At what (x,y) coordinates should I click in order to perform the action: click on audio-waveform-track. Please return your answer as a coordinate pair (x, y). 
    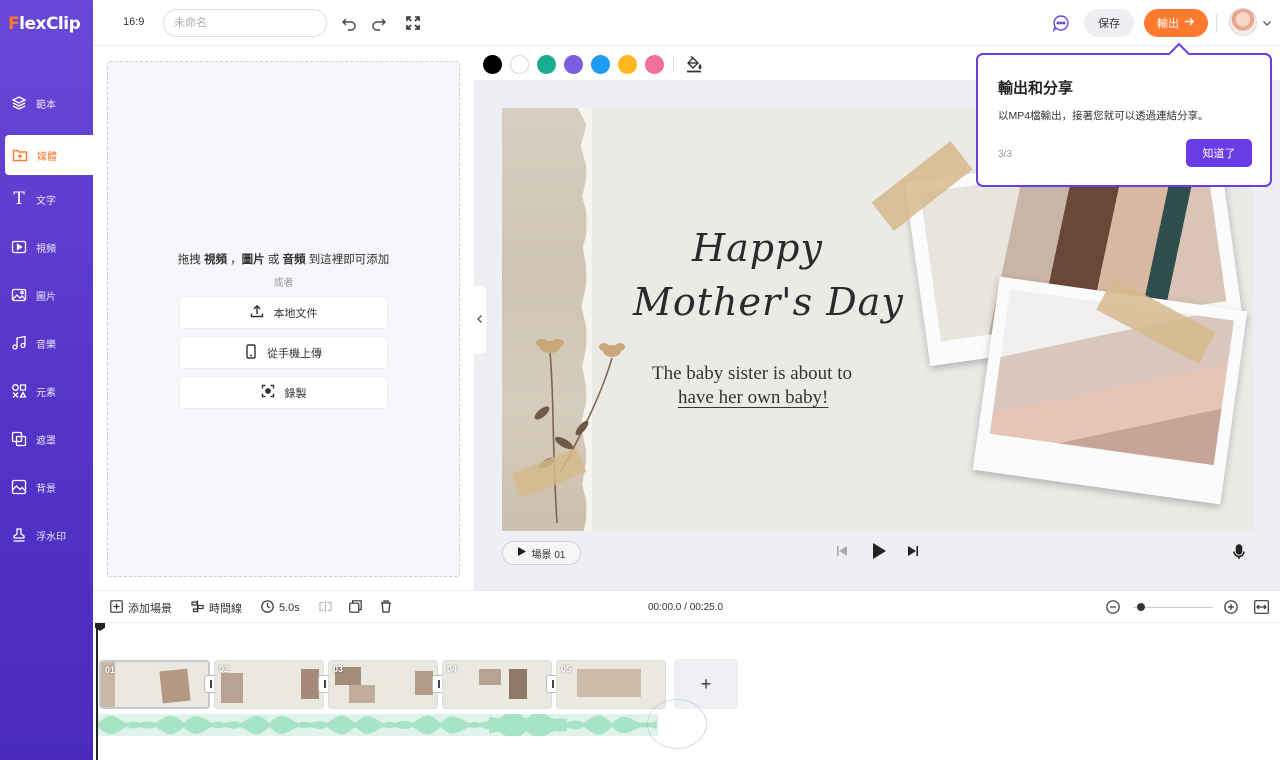
    Looking at the image, I should click on (378, 725).